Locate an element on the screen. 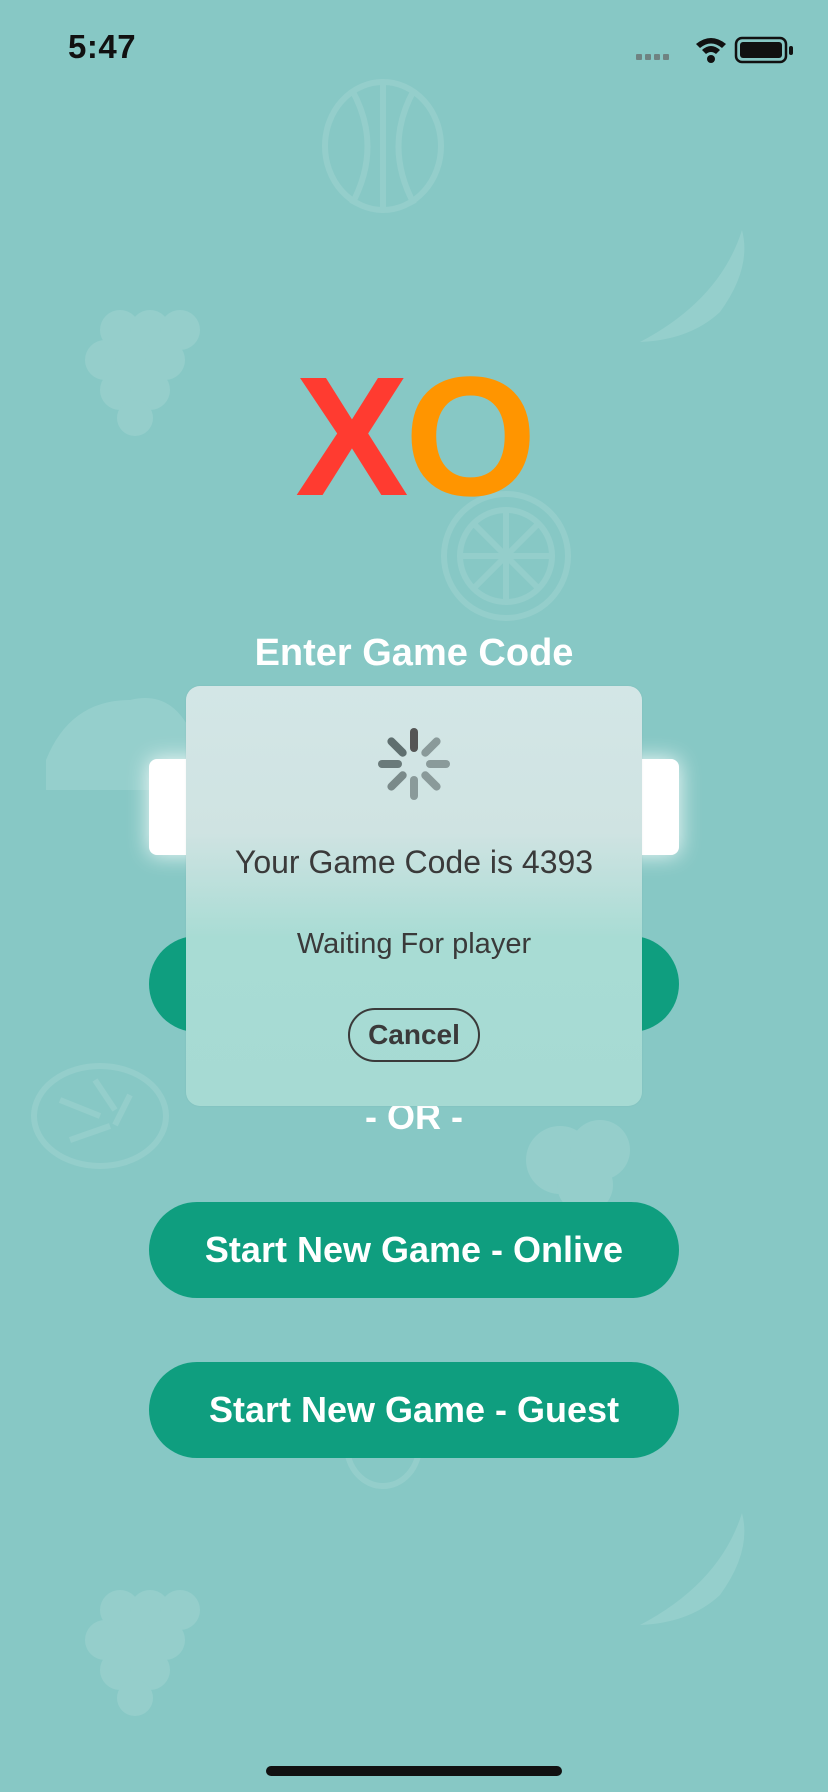 Image resolution: width=828 pixels, height=1792 pixels. app-logo: XO is located at coordinates (414, 437).